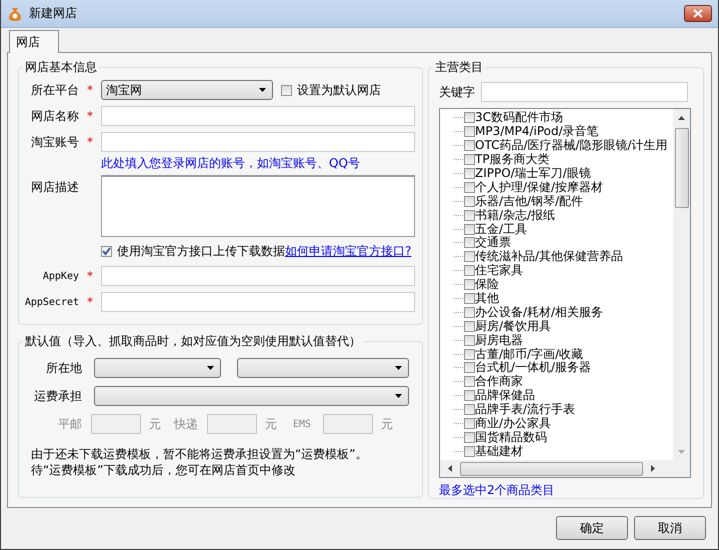  Describe the element at coordinates (57, 396) in the screenshot. I see `field-label: 运费承担` at that location.